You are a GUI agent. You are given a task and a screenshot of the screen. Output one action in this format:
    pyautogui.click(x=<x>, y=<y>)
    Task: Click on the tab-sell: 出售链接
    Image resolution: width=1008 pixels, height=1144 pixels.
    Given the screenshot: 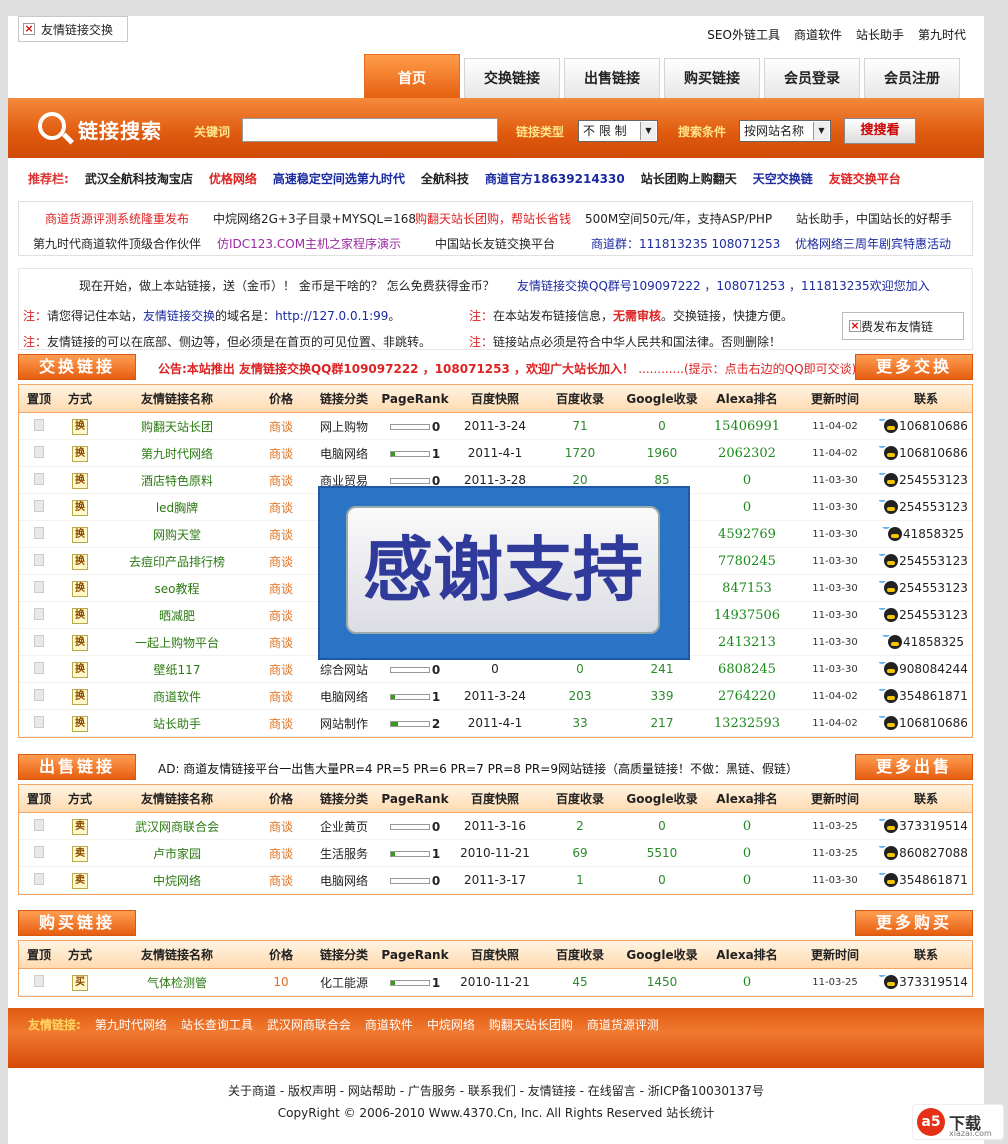 What is the action you would take?
    pyautogui.click(x=612, y=78)
    